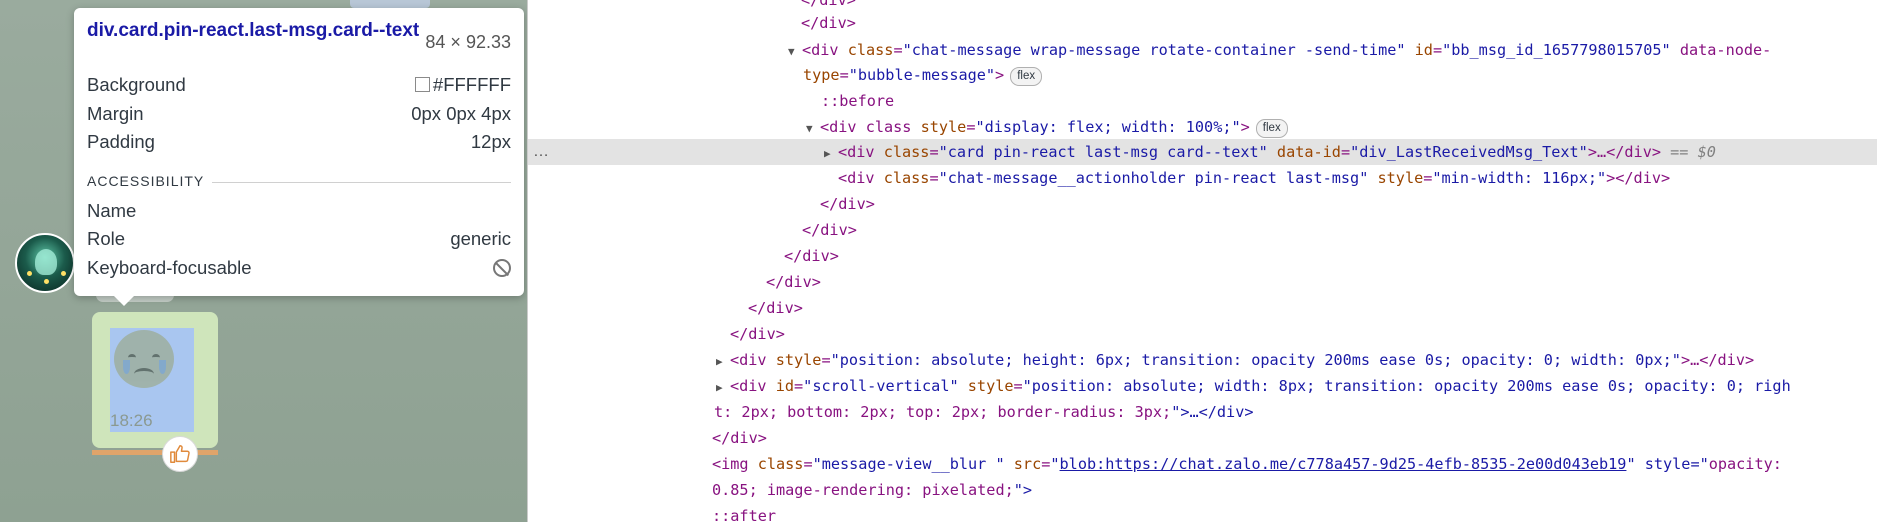 The image size is (1877, 522). I want to click on background-value-wrap: #FFFFFF, so click(462, 85).